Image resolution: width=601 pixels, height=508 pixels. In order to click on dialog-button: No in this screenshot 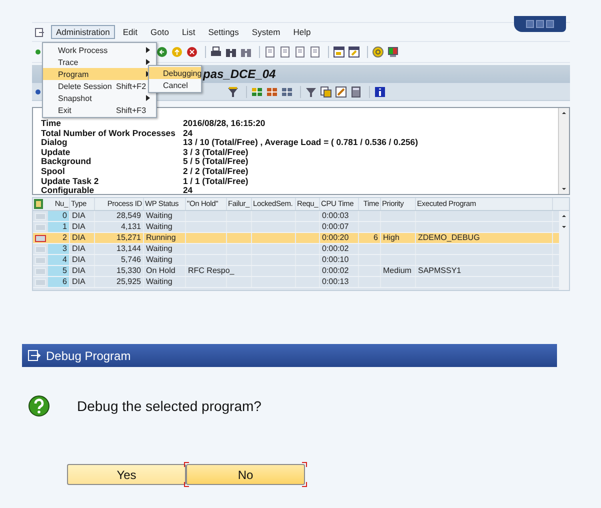, I will do `click(245, 474)`.